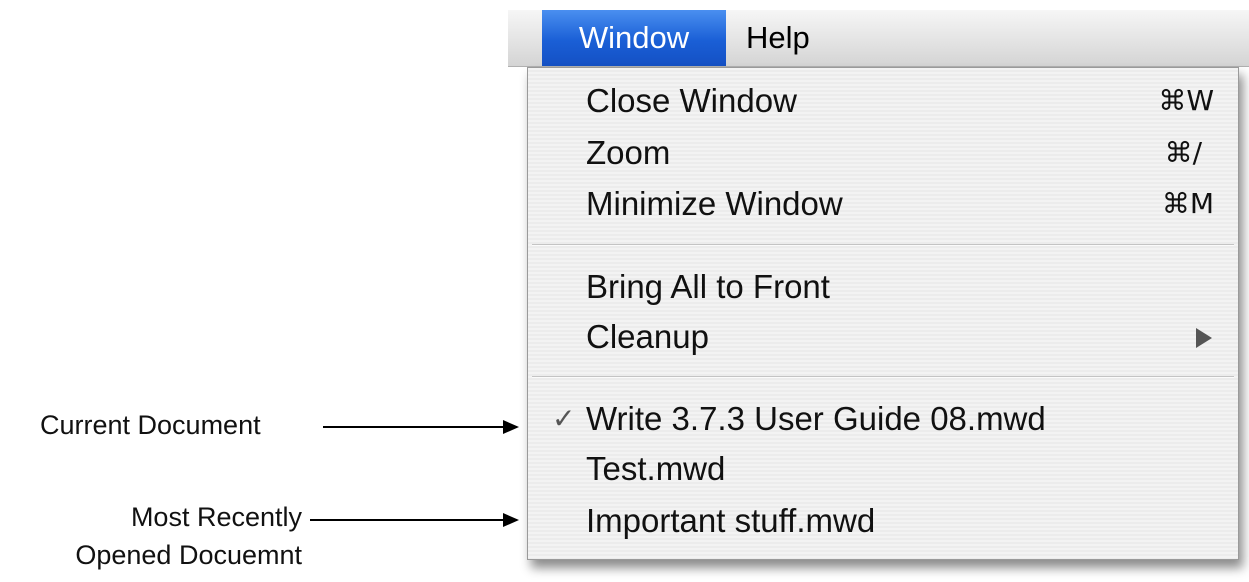 This screenshot has width=1249, height=582. Describe the element at coordinates (708, 286) in the screenshot. I see `menu-item-label: Bring All to Front` at that location.